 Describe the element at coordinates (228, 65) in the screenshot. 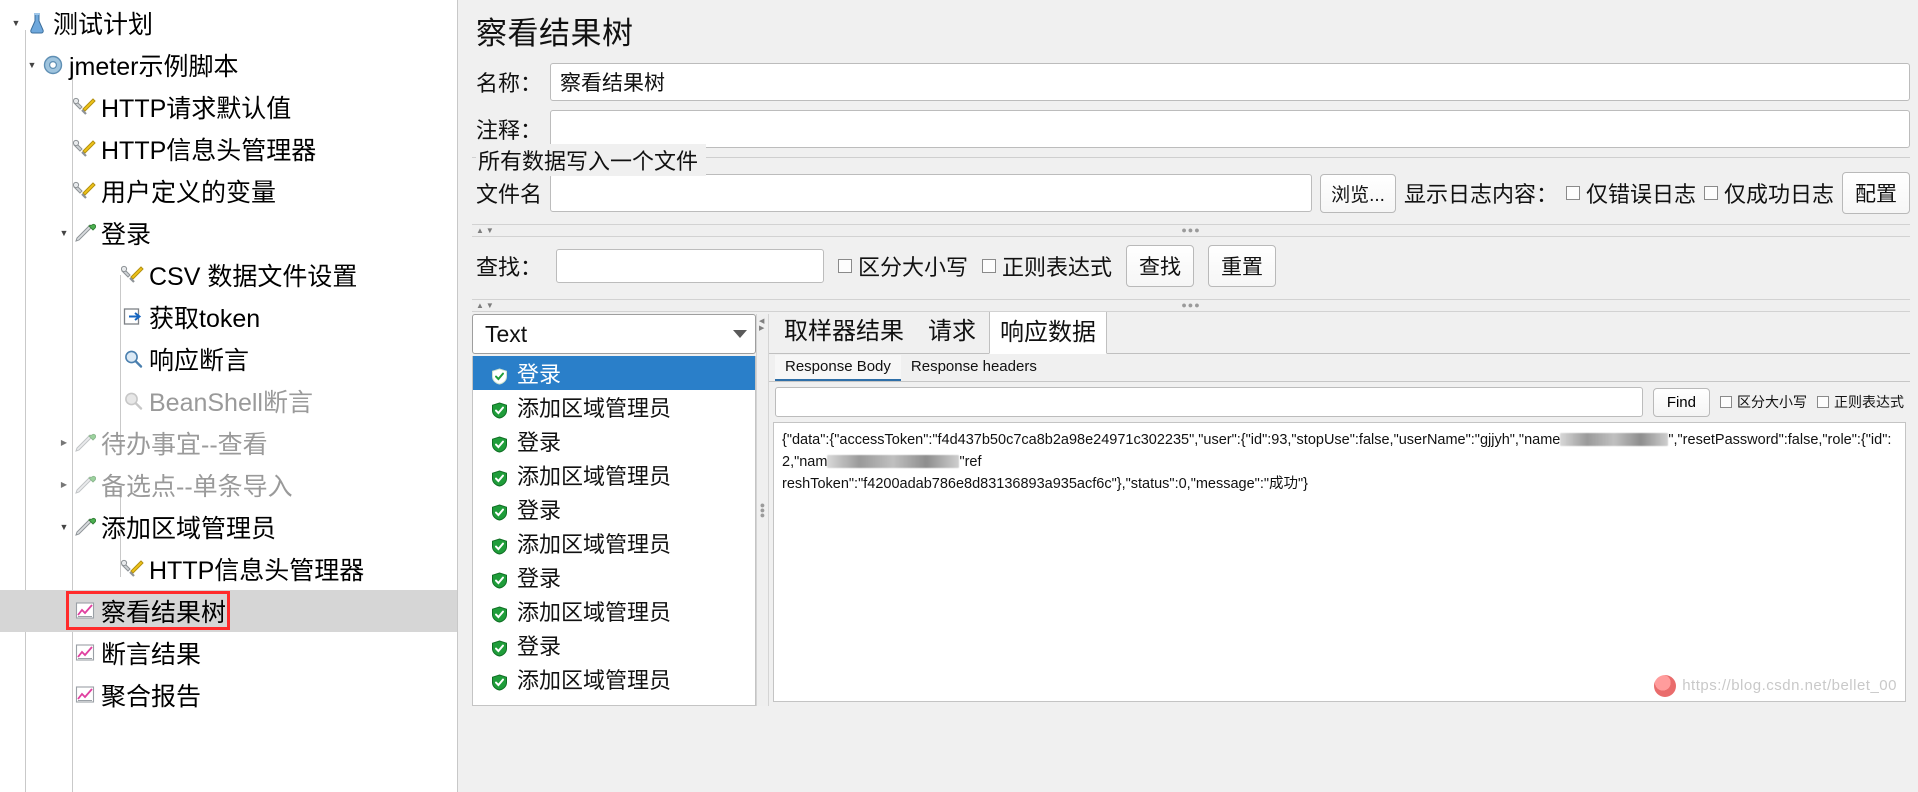

I see `tree-node-1: jmeter示例脚本` at that location.